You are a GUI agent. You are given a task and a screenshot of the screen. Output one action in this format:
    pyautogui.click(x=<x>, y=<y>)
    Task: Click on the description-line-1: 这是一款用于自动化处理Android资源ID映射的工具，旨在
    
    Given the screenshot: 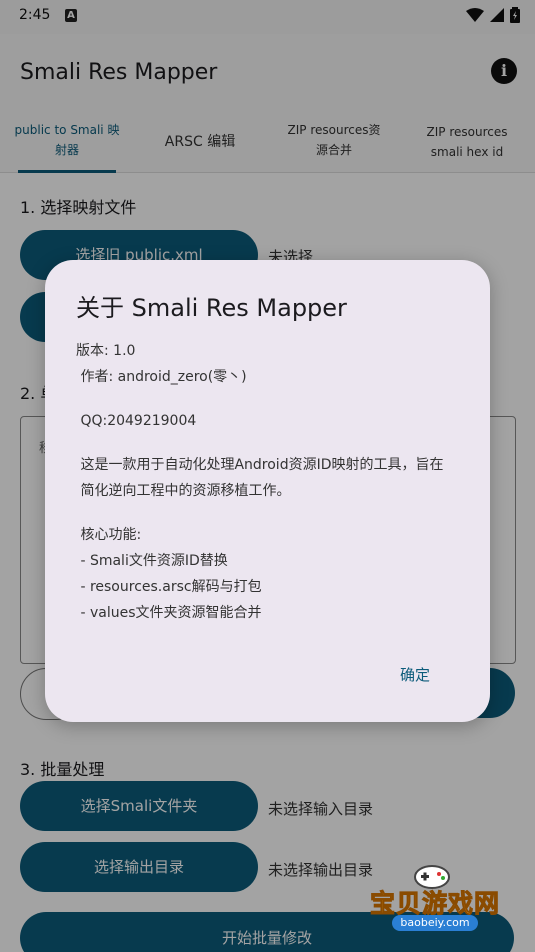 What is the action you would take?
    pyautogui.click(x=260, y=465)
    